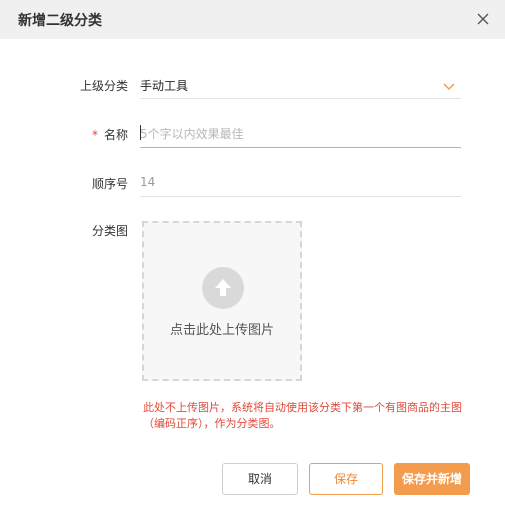 This screenshot has height=511, width=505. I want to click on order-value: 14, so click(147, 182).